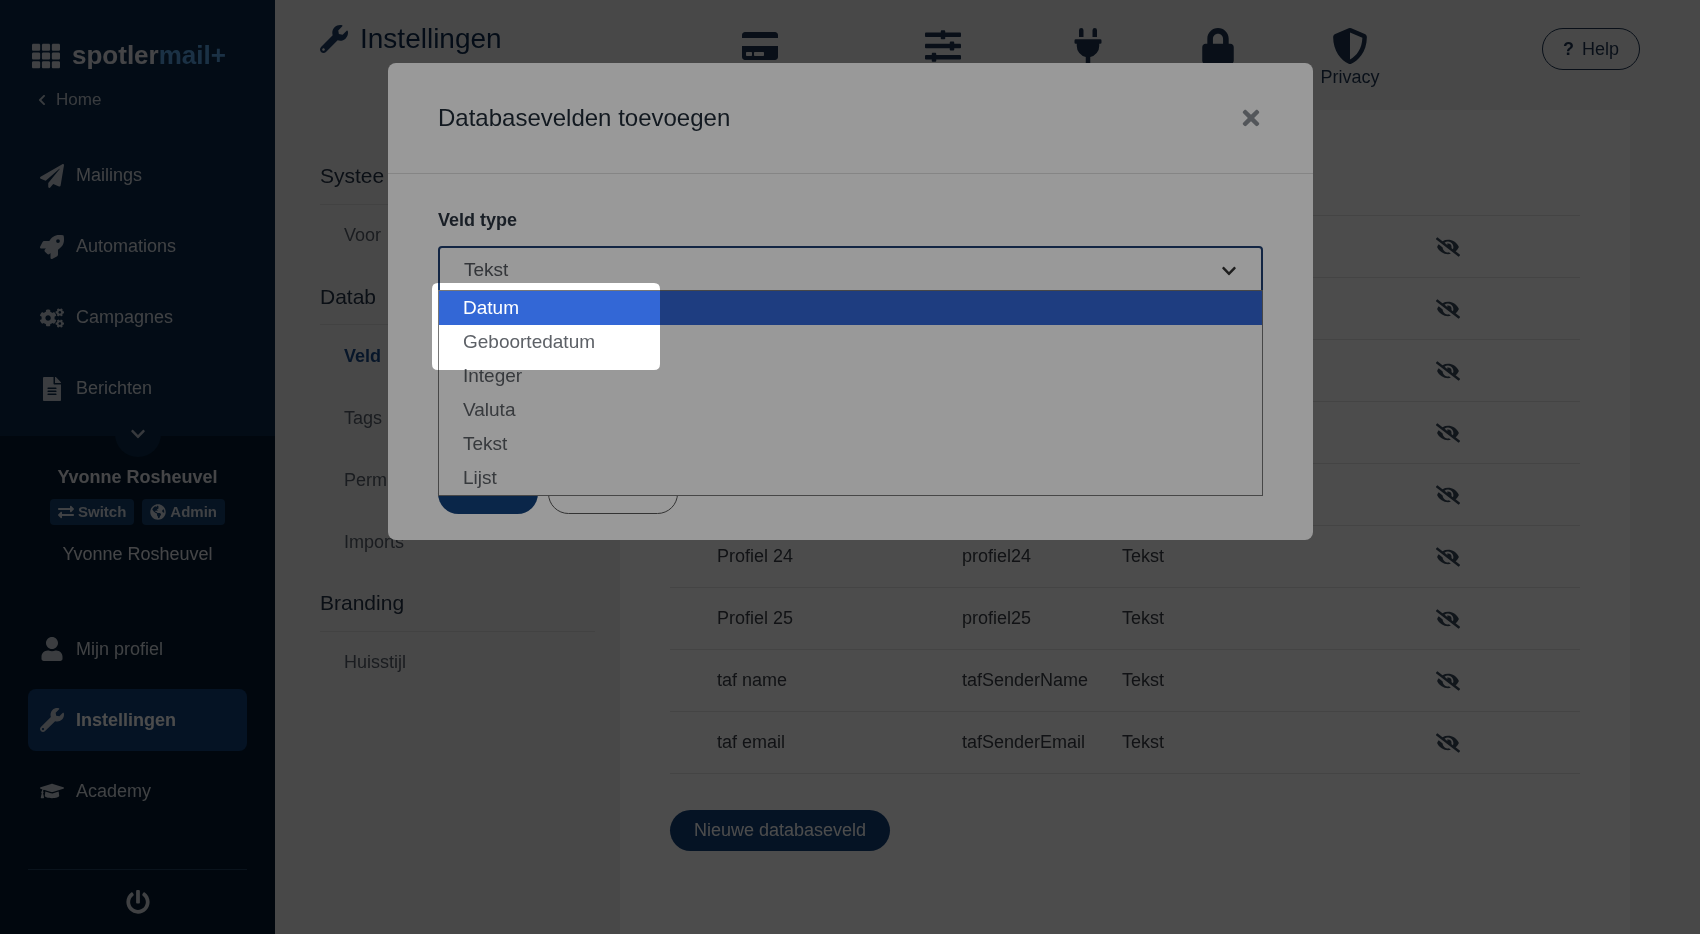 The width and height of the screenshot is (1700, 934). Describe the element at coordinates (752, 742) in the screenshot. I see `table-cell-text: taf email` at that location.